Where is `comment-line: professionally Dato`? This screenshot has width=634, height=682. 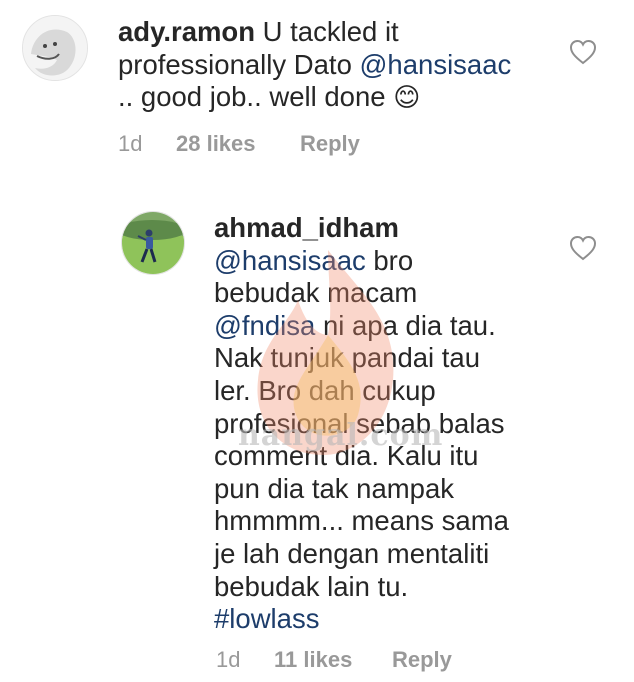 comment-line: professionally Dato is located at coordinates (239, 64).